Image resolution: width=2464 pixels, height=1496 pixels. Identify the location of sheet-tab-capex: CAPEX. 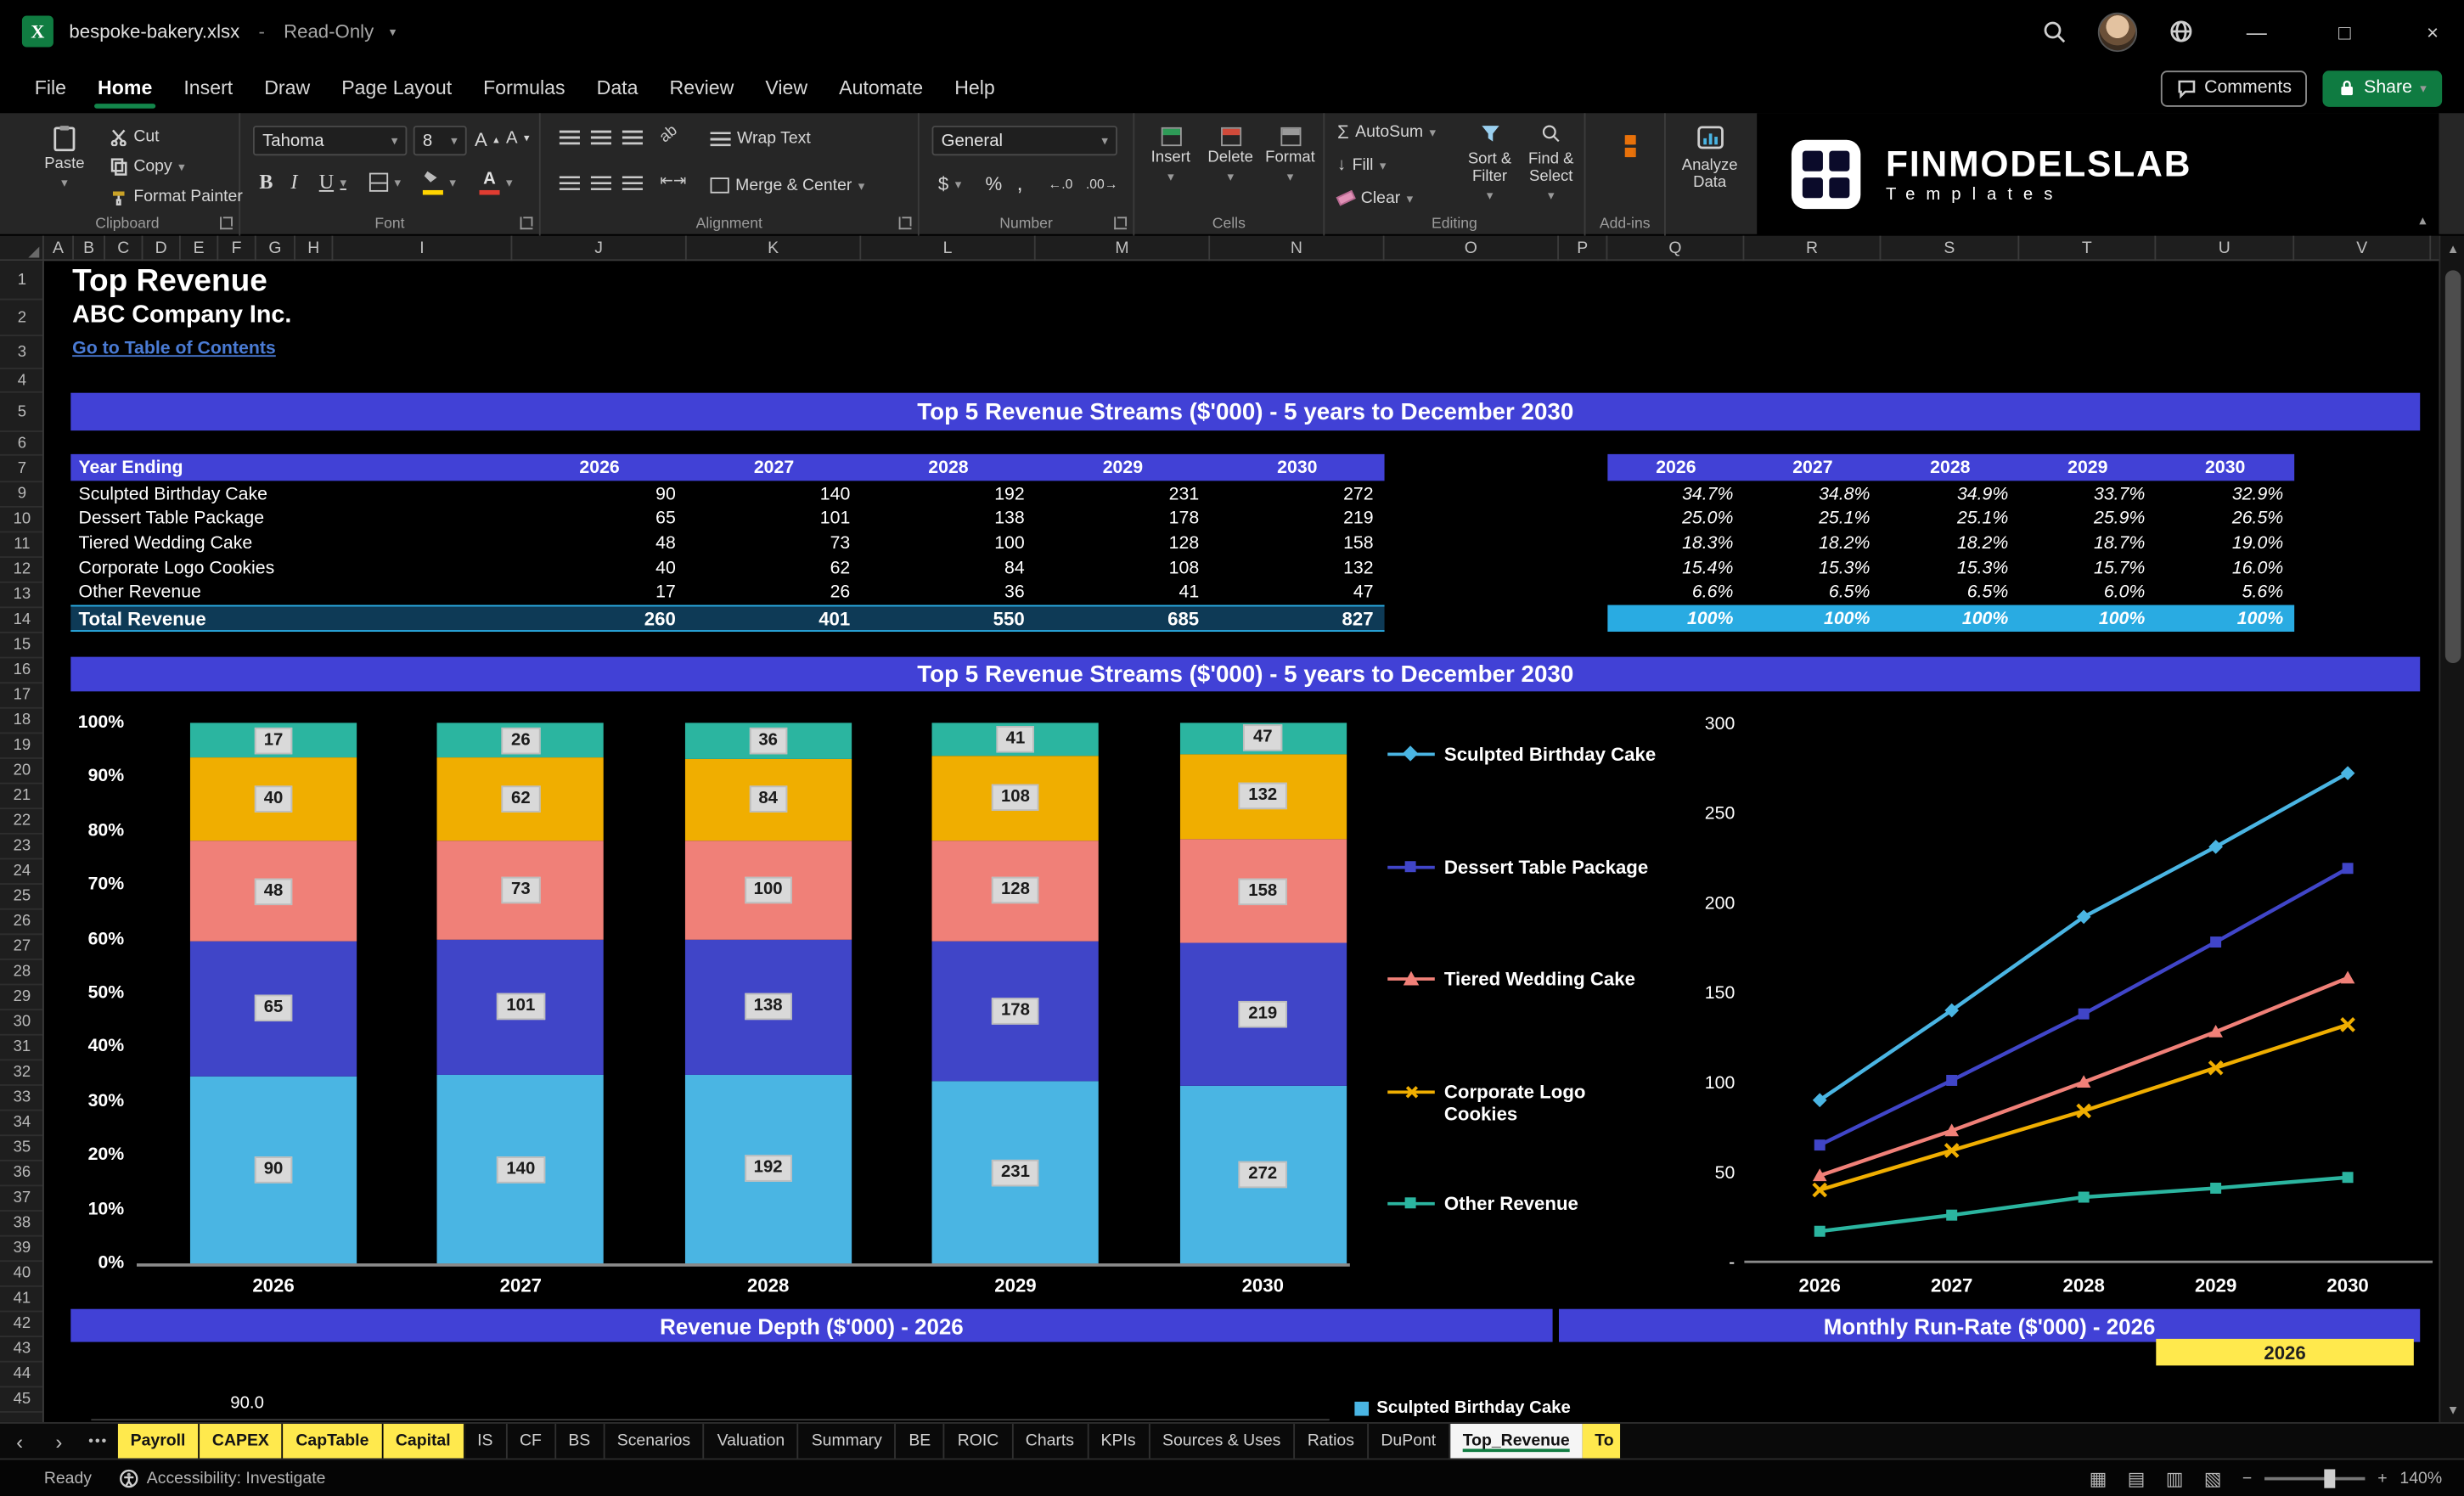
(242, 1441).